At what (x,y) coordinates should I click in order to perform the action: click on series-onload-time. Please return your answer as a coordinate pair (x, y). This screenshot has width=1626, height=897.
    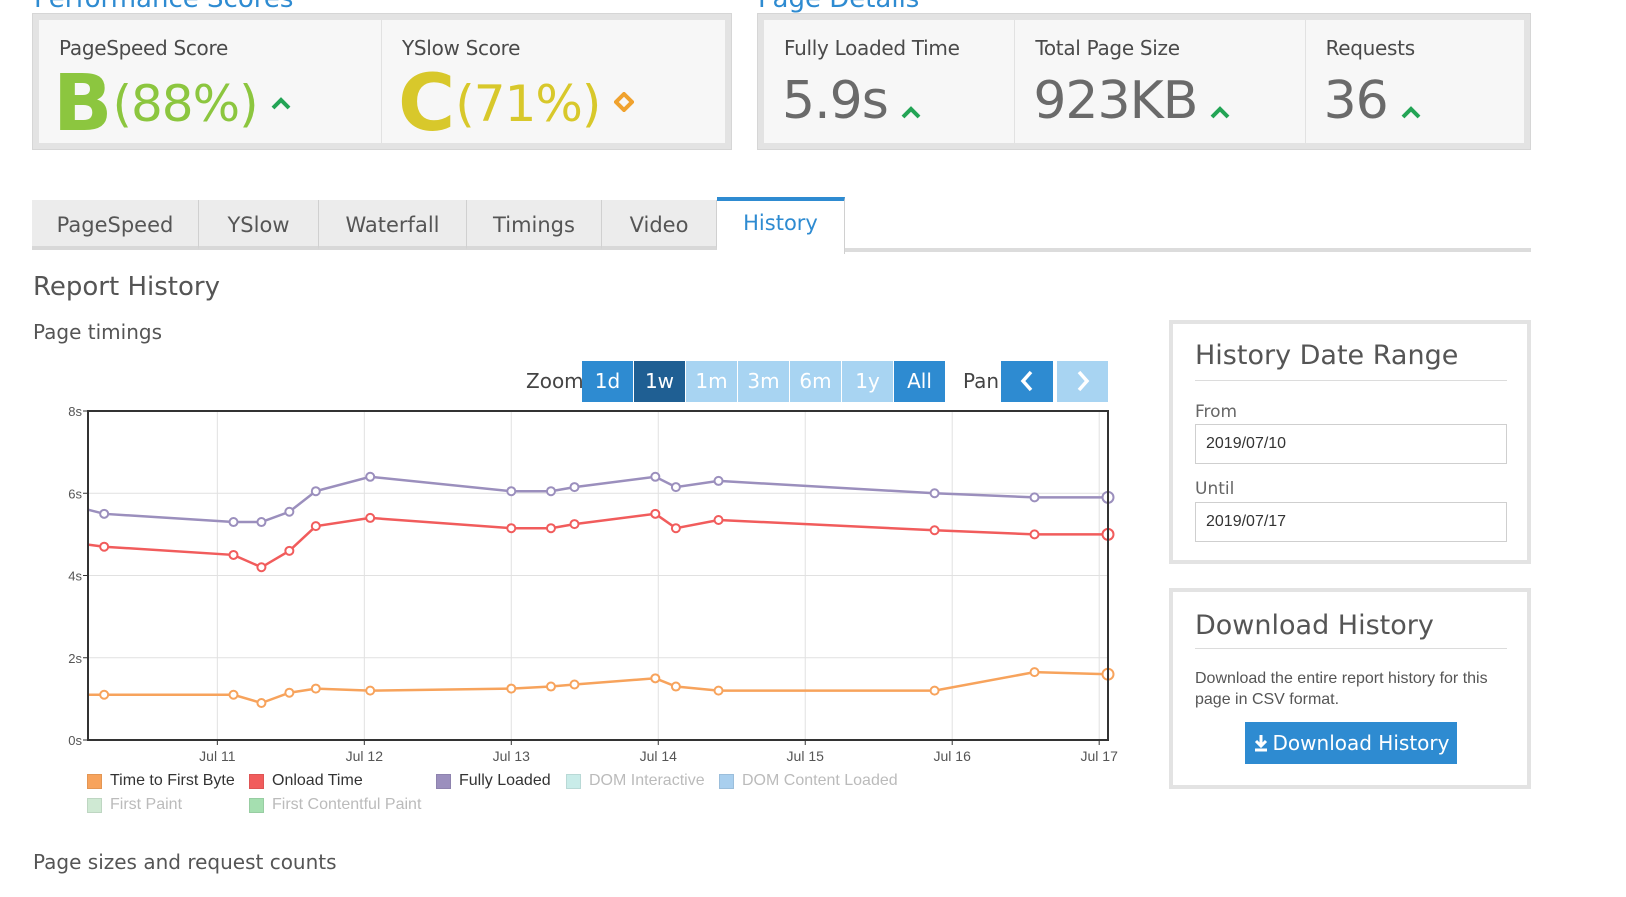
    Looking at the image, I should click on (601, 540).